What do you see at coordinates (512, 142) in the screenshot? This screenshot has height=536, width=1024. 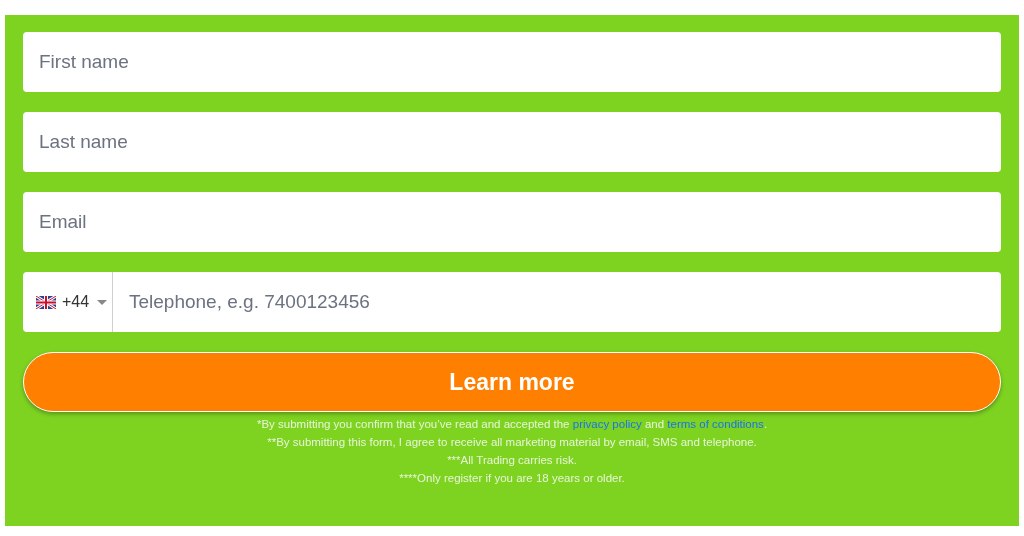 I see `text-field: Last name` at bounding box center [512, 142].